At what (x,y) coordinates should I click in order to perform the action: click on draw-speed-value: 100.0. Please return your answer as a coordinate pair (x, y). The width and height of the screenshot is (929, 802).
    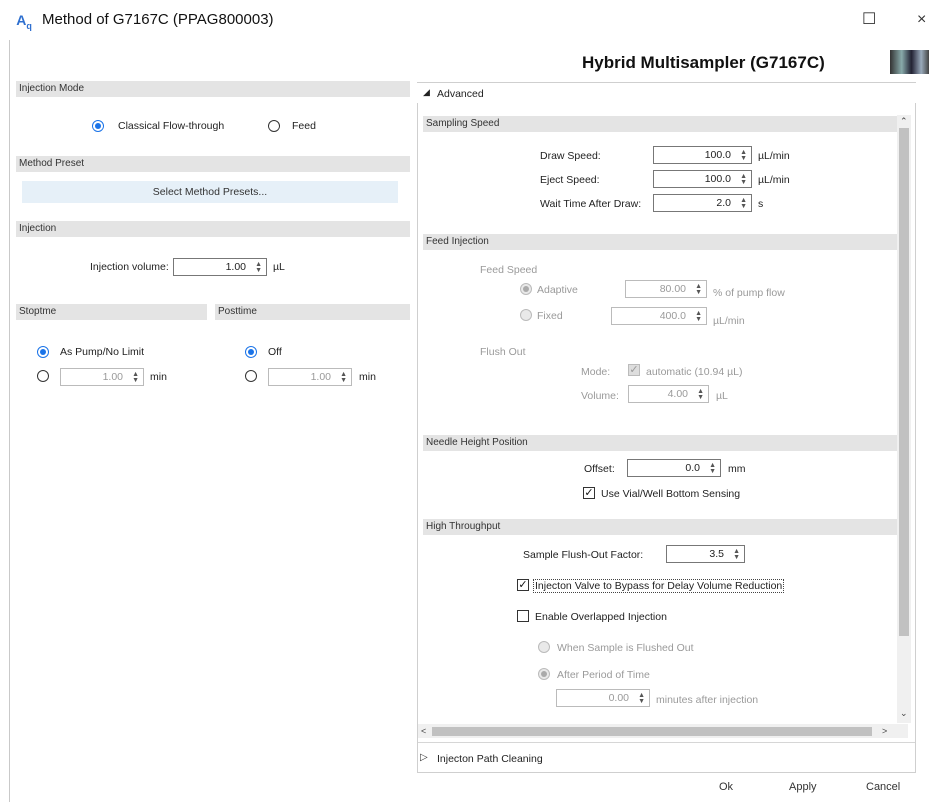
    Looking at the image, I should click on (717, 155).